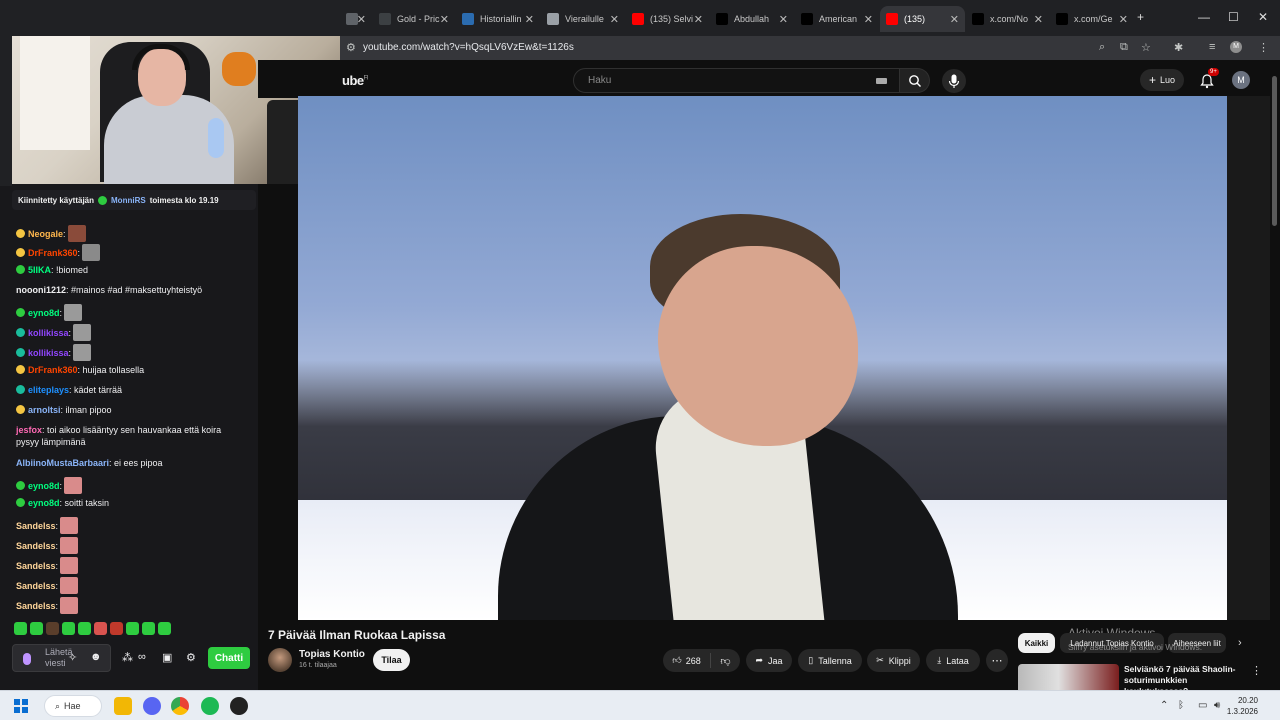 The height and width of the screenshot is (720, 1280). Describe the element at coordinates (356, 19) in the screenshot. I see `browser-tab: ✕` at that location.